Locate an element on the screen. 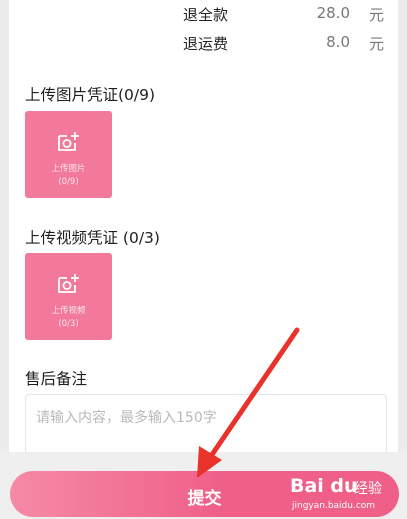 The height and width of the screenshot is (519, 407). remarks-title: 售后备注 is located at coordinates (56, 379).